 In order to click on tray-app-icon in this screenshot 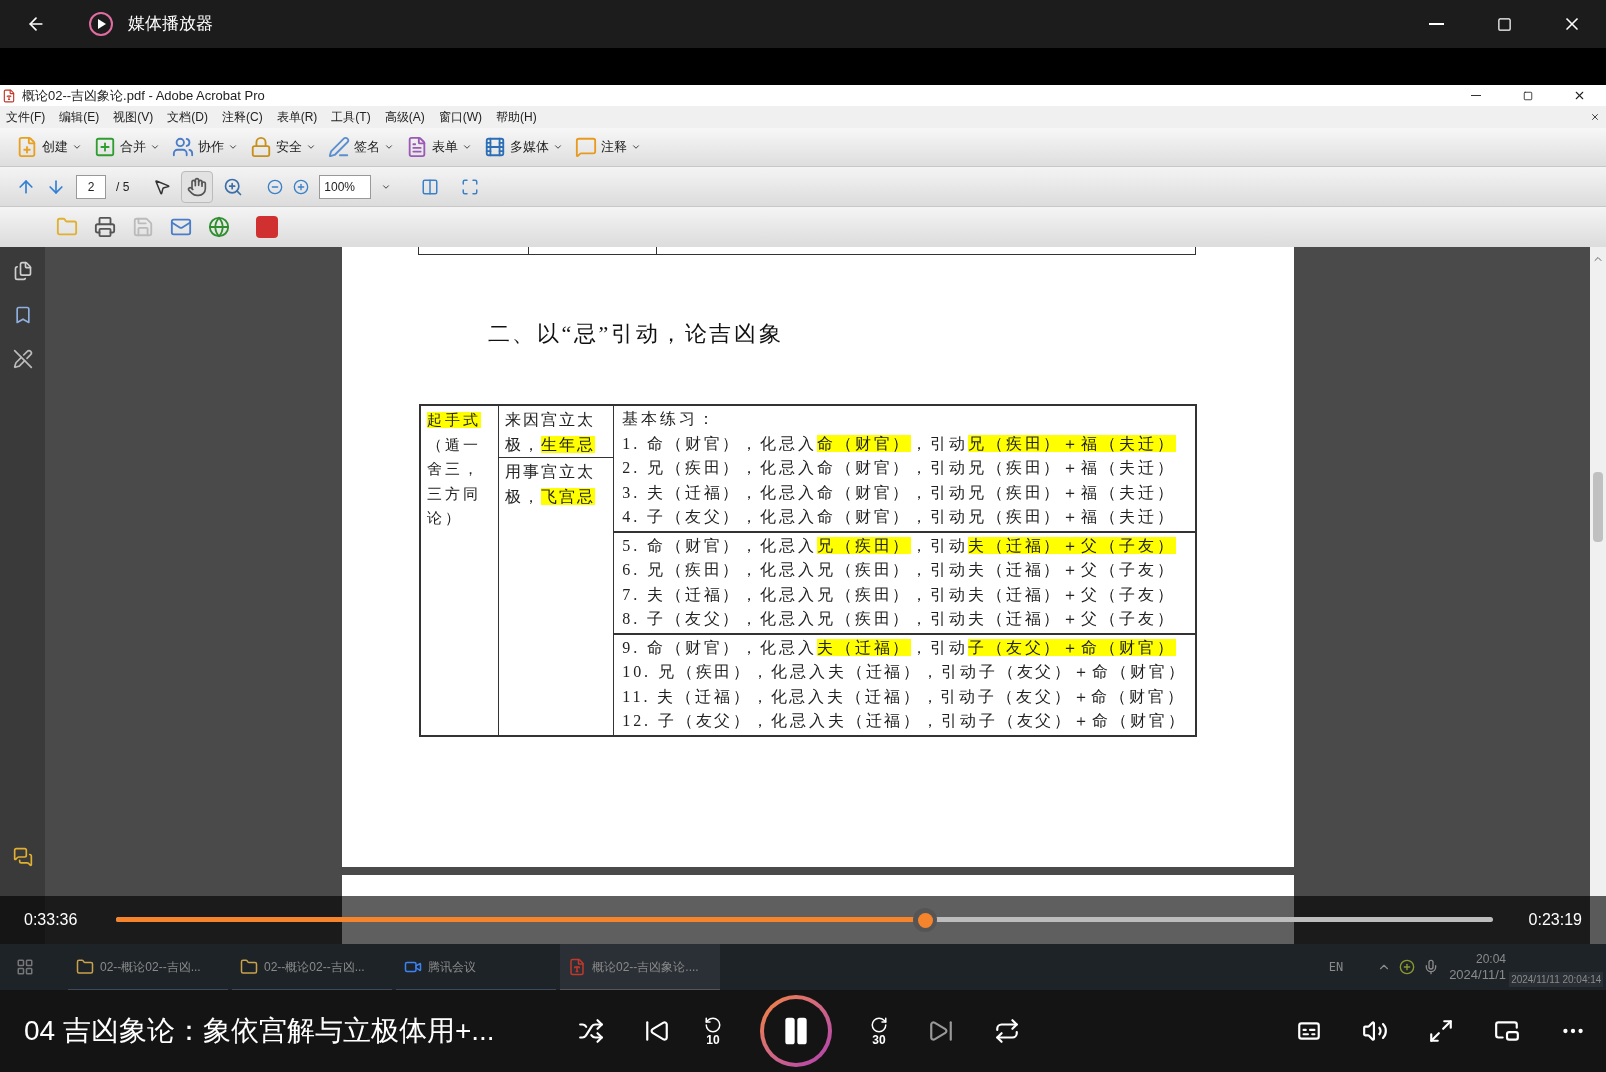, I will do `click(1407, 967)`.